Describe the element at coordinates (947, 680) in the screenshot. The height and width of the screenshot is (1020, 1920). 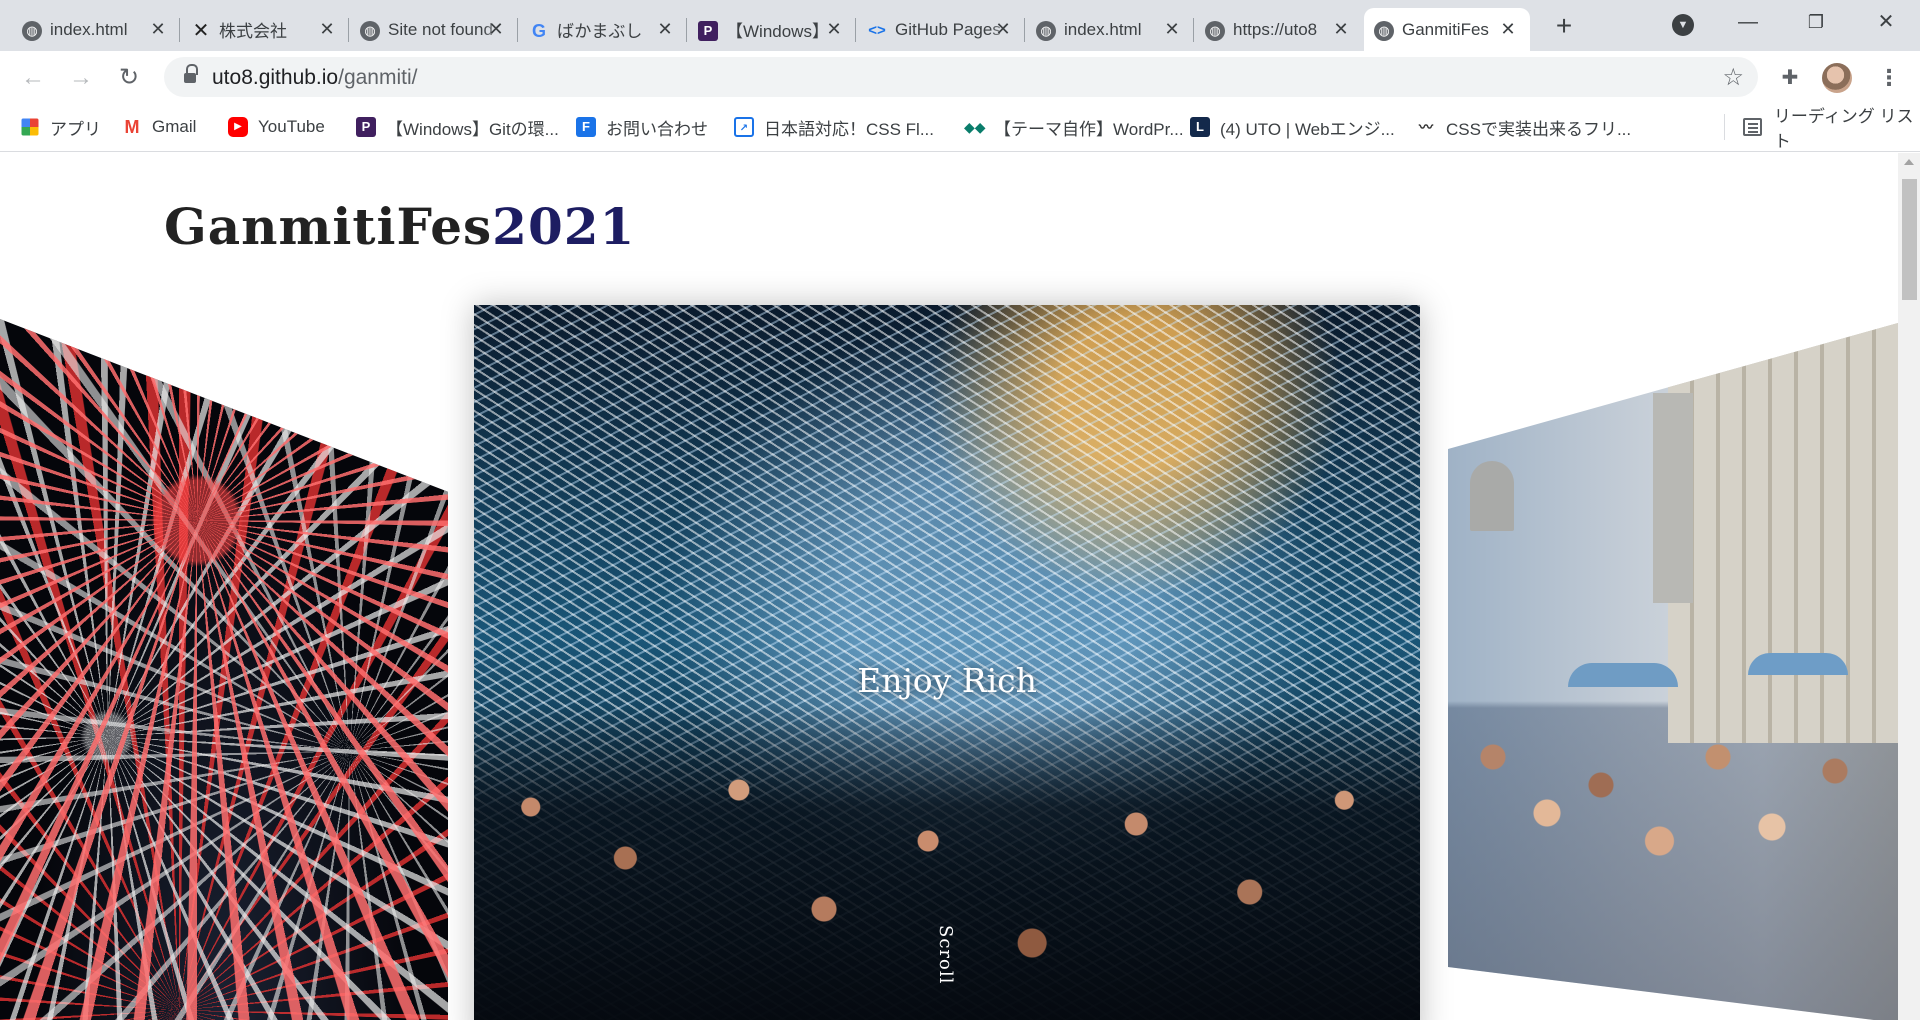
I see `slide-caption: Enjoy Rich` at that location.